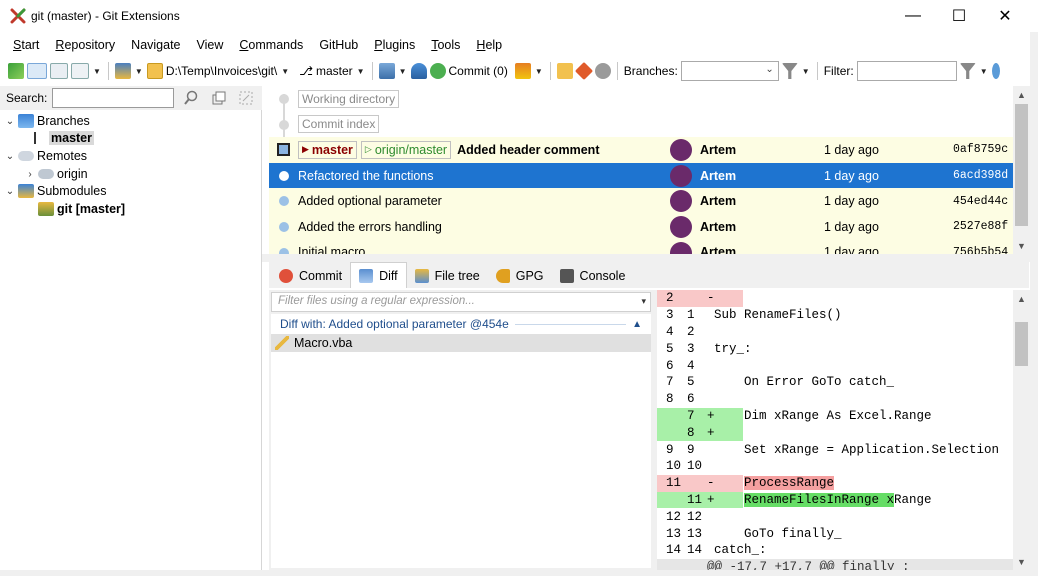 The height and width of the screenshot is (576, 1038). Describe the element at coordinates (366, 175) in the screenshot. I see `commit-subject: Refactored the functions` at that location.